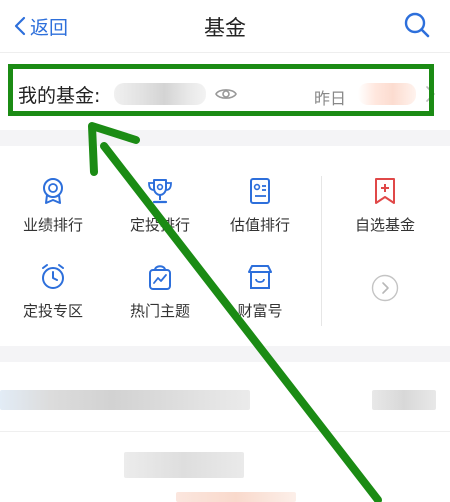  What do you see at coordinates (321, 251) in the screenshot?
I see `grid-divider` at bounding box center [321, 251].